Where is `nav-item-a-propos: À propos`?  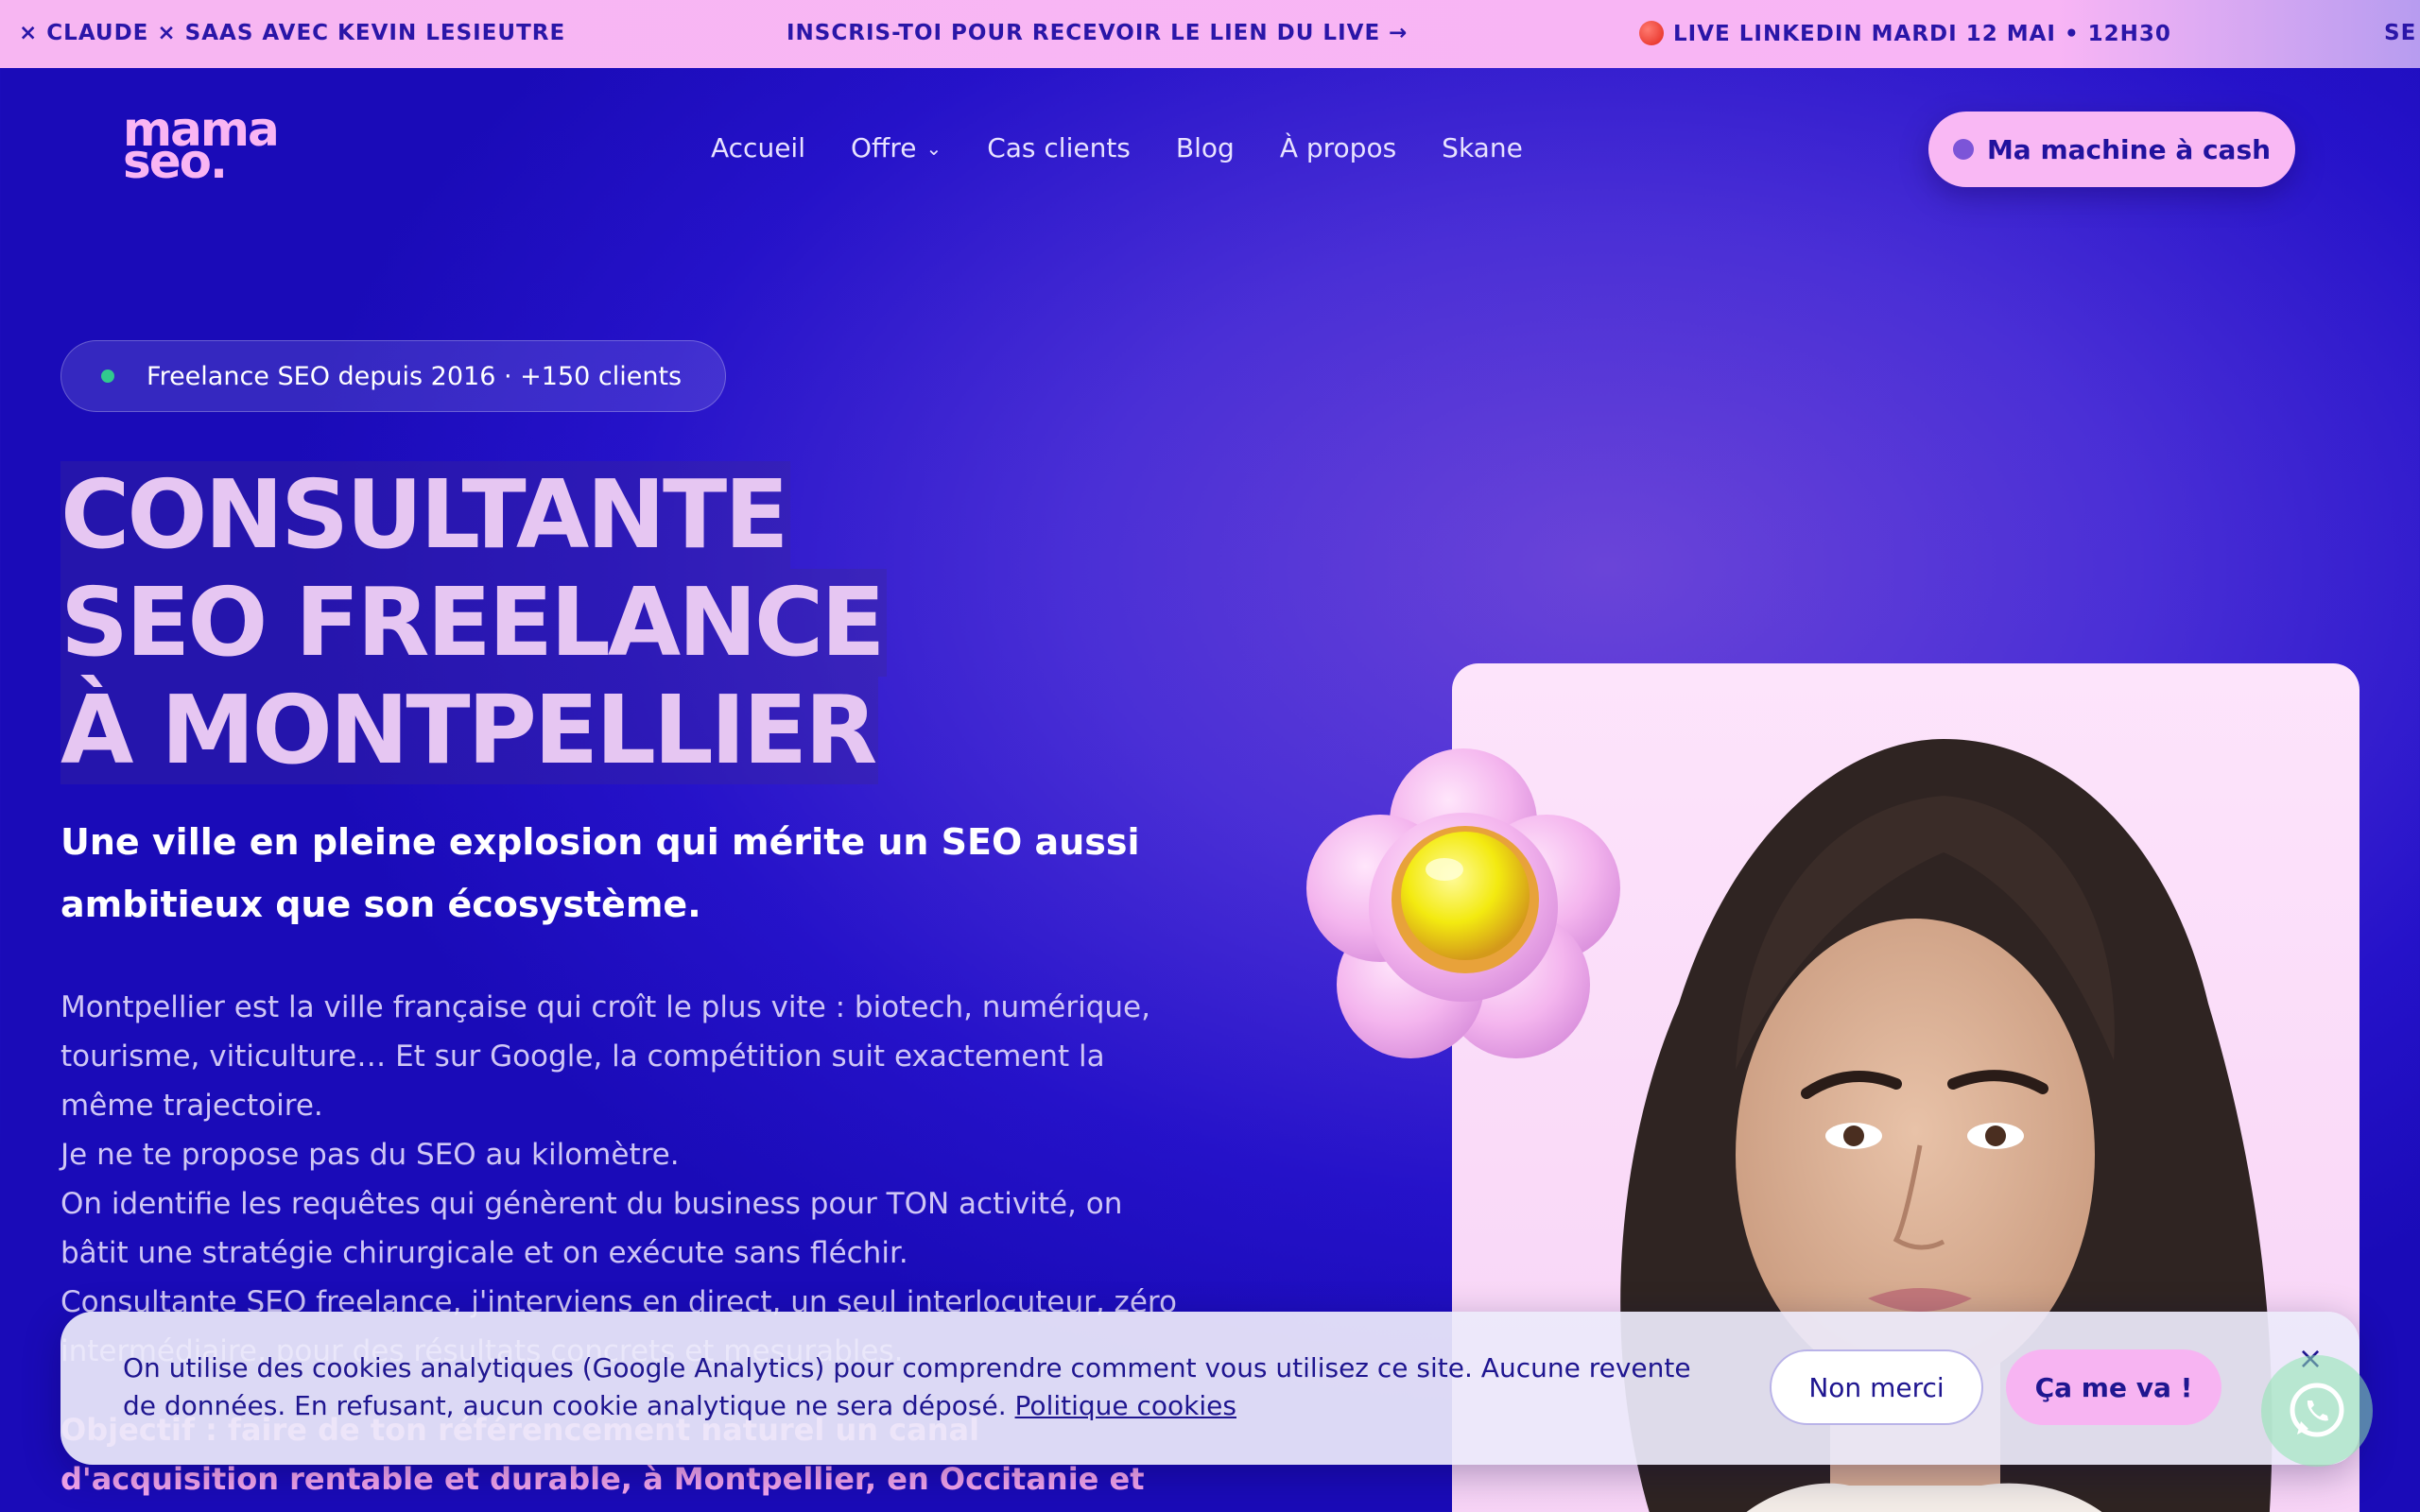 nav-item-a-propos: À propos is located at coordinates (1338, 147).